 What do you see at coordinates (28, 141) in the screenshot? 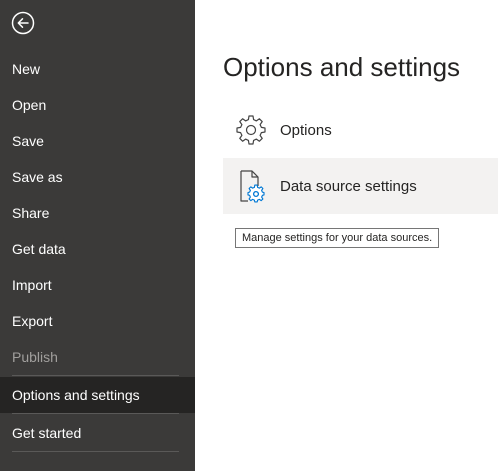
I see `menu-item-label: Save` at bounding box center [28, 141].